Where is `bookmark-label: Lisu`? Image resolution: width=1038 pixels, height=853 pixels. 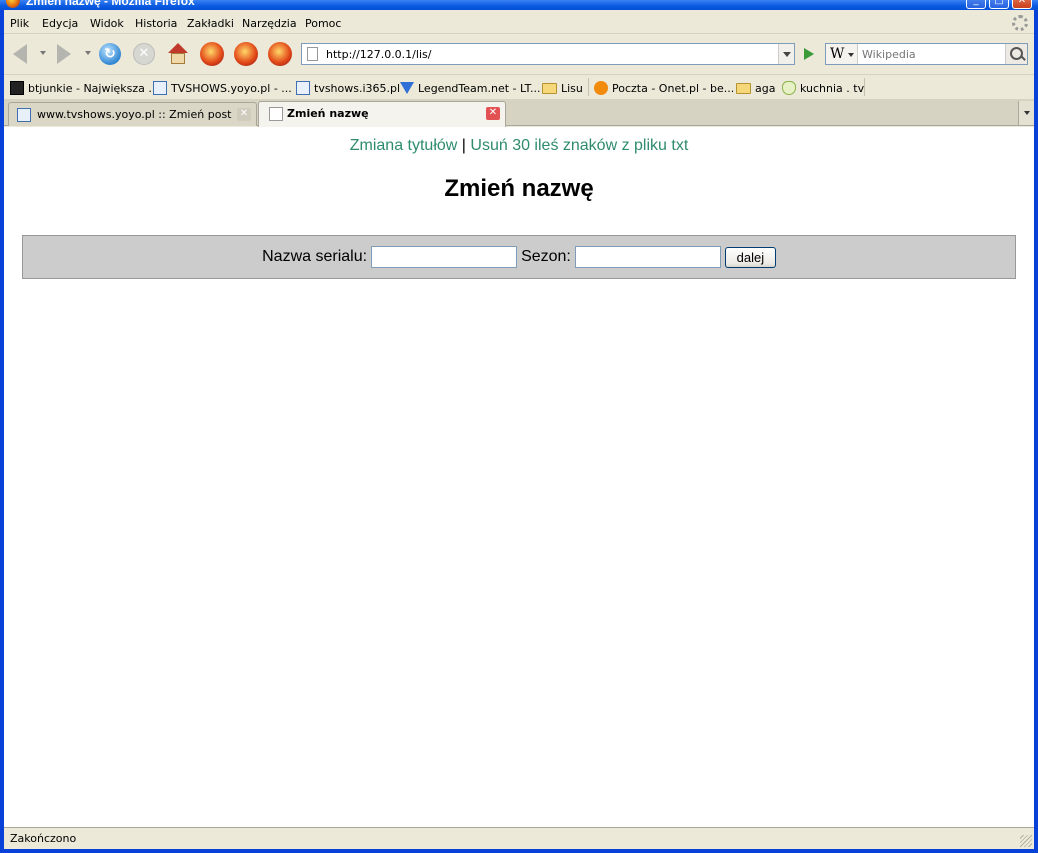
bookmark-label: Lisu is located at coordinates (572, 88).